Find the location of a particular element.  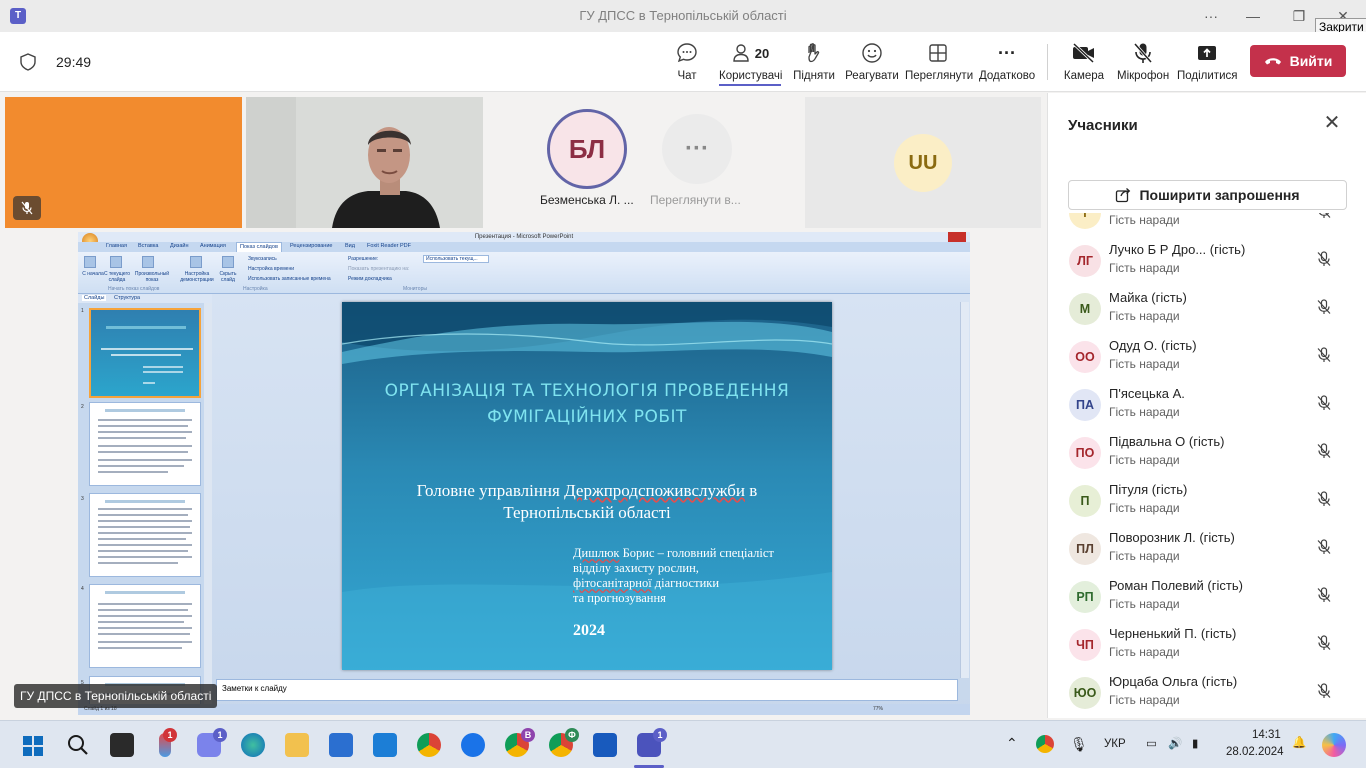

more-button: ··· Додатково is located at coordinates (1007, 64).